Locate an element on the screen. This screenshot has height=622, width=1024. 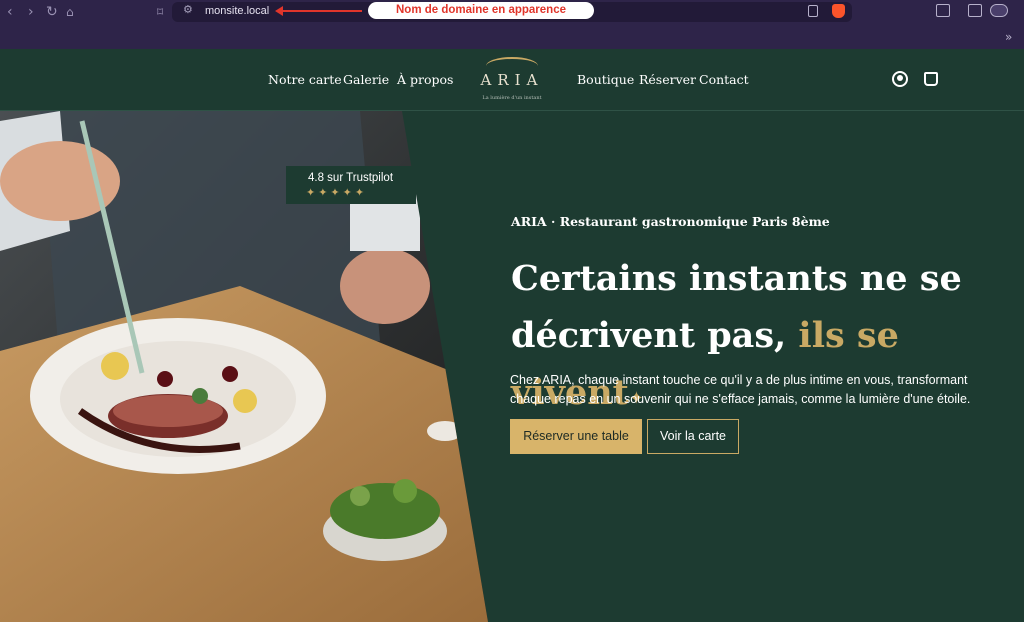
site-logo: ARIA La lumière d'un instant is located at coordinates (512, 82).